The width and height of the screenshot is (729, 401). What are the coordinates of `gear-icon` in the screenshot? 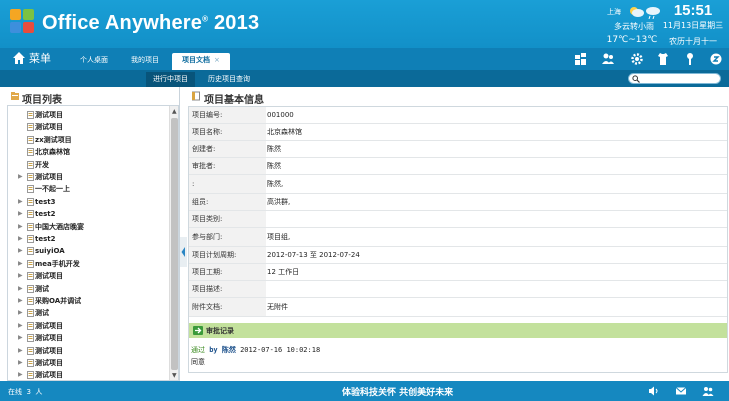 It's located at (637, 59).